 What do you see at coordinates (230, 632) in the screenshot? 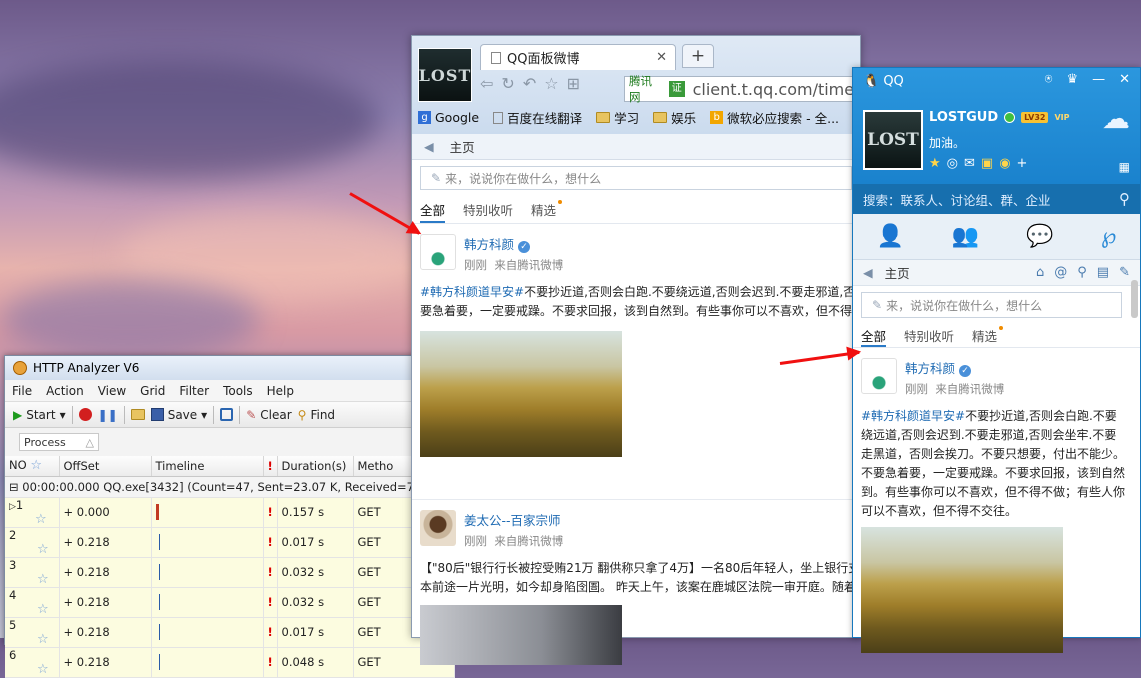
I see `table-row: 5 ☆ + 0.218 ! 0.017 s GET` at bounding box center [230, 632].